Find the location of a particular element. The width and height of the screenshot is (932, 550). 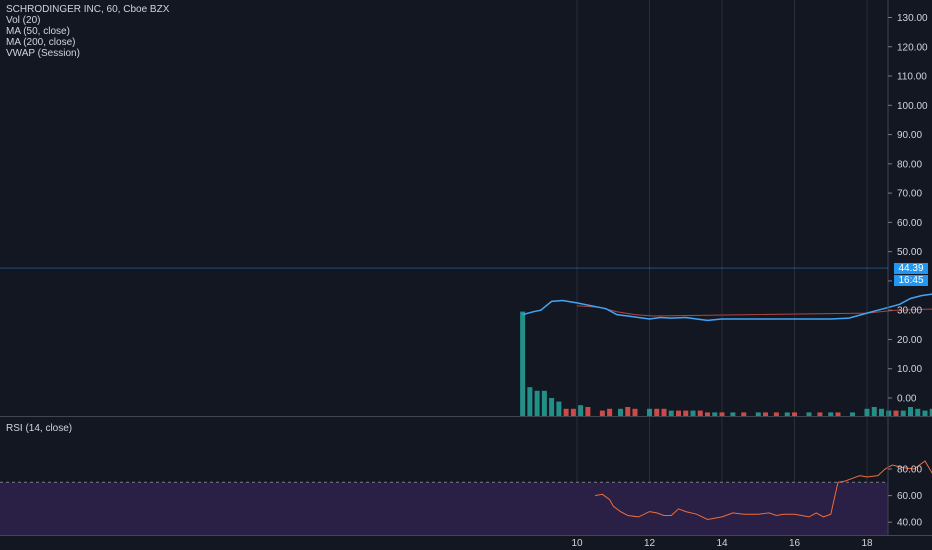

time-tick-label: 18 is located at coordinates (867, 543).